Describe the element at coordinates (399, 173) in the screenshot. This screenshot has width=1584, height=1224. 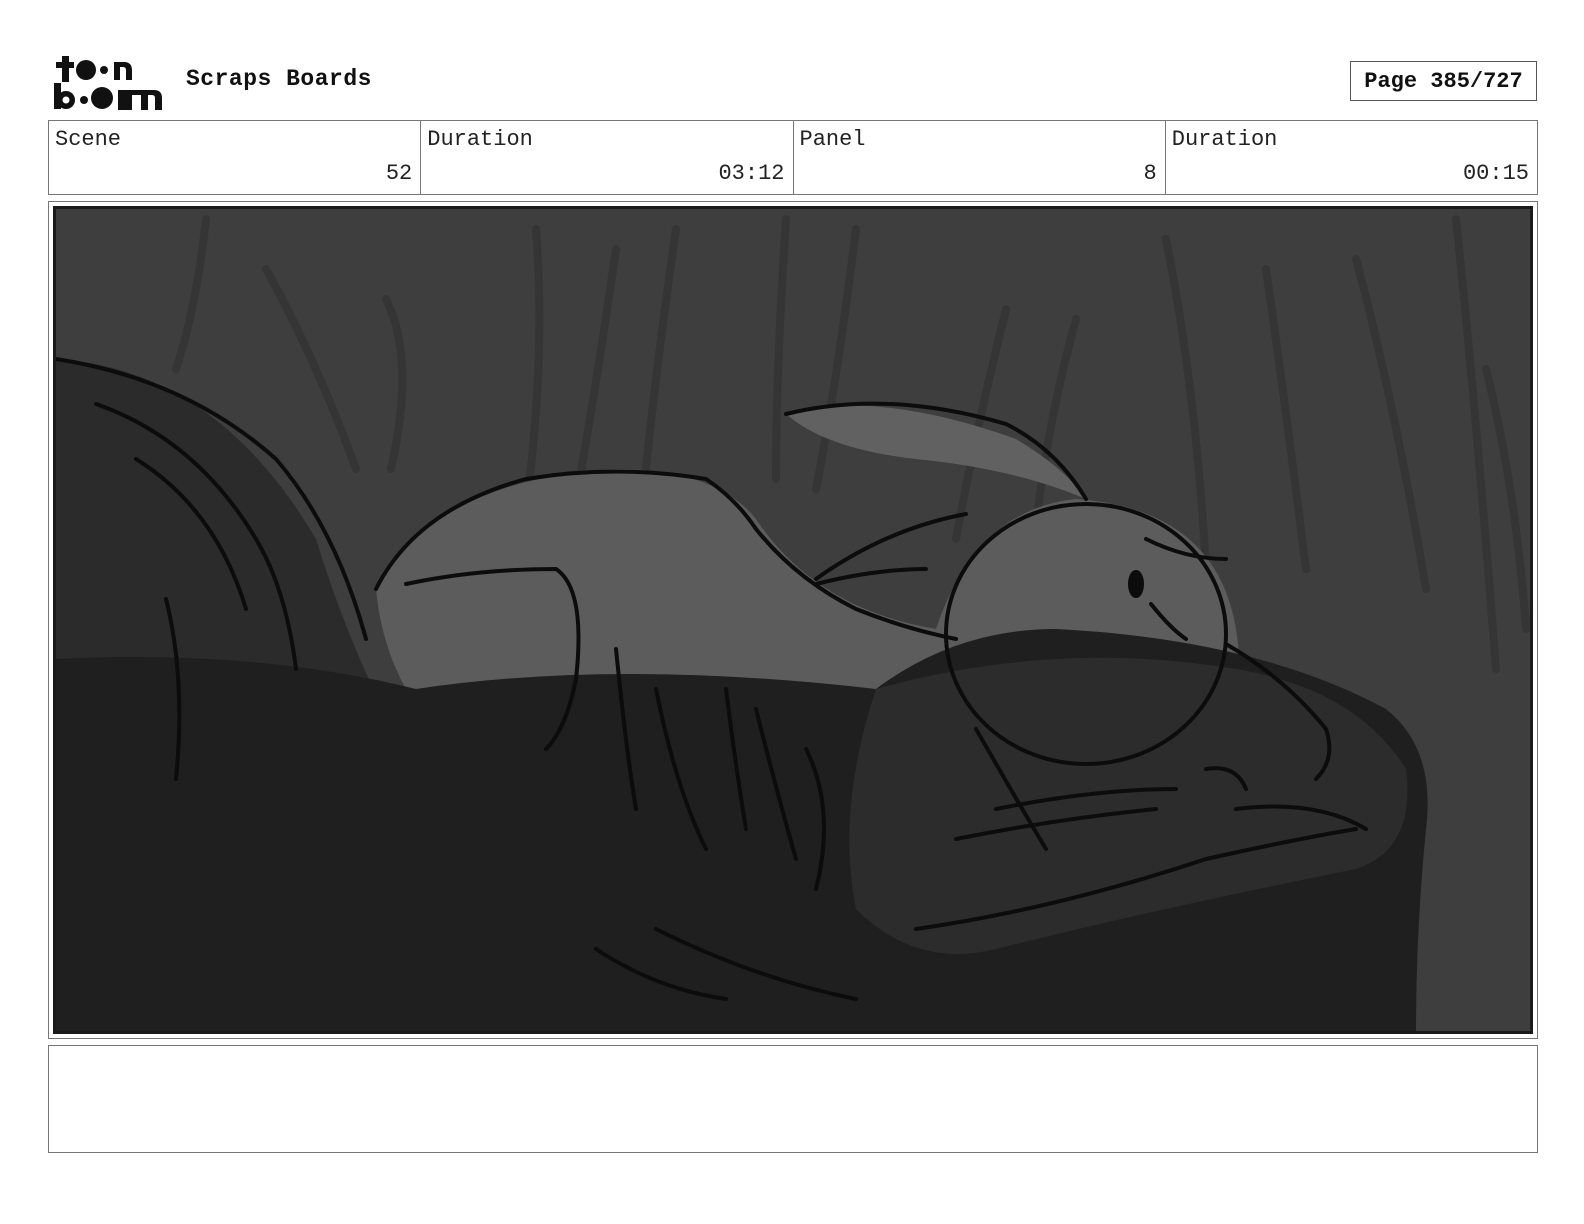
I see `scene-value: 52` at that location.